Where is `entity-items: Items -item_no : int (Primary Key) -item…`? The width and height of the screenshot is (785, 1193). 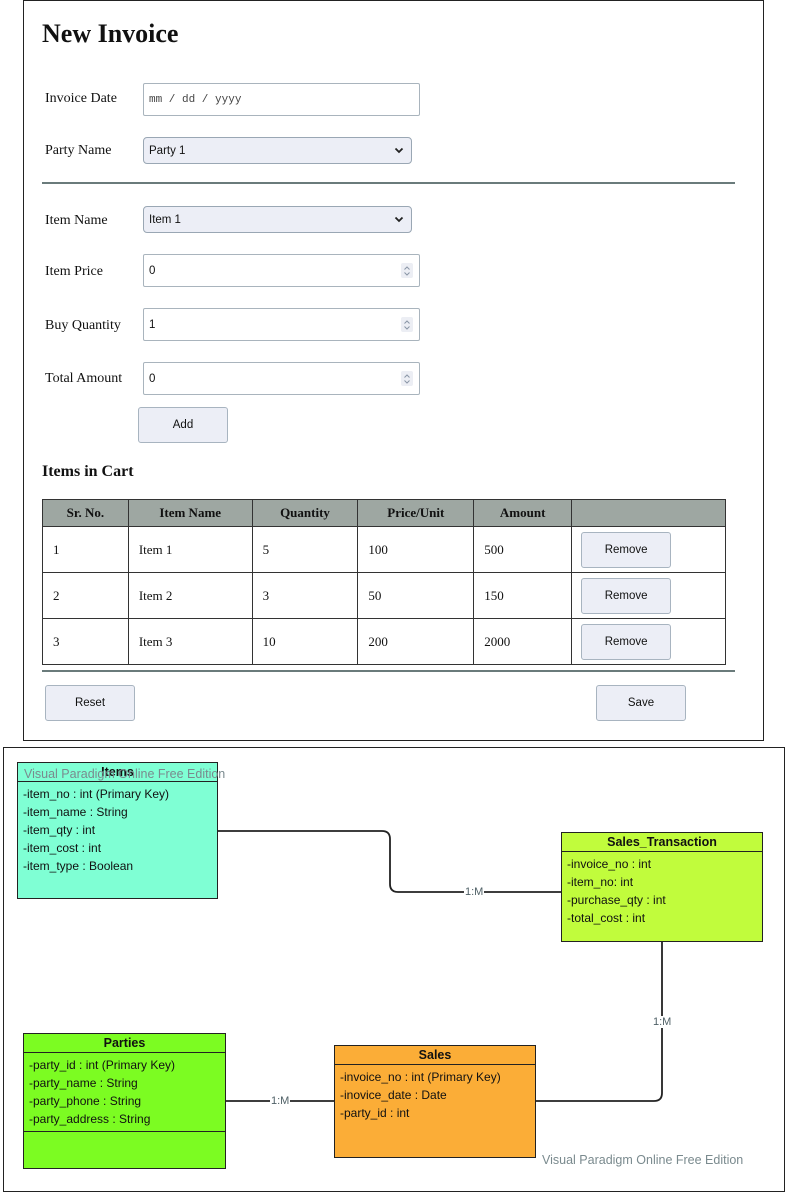
entity-items: Items -item_no : int (Primary Key) -item… is located at coordinates (117, 830).